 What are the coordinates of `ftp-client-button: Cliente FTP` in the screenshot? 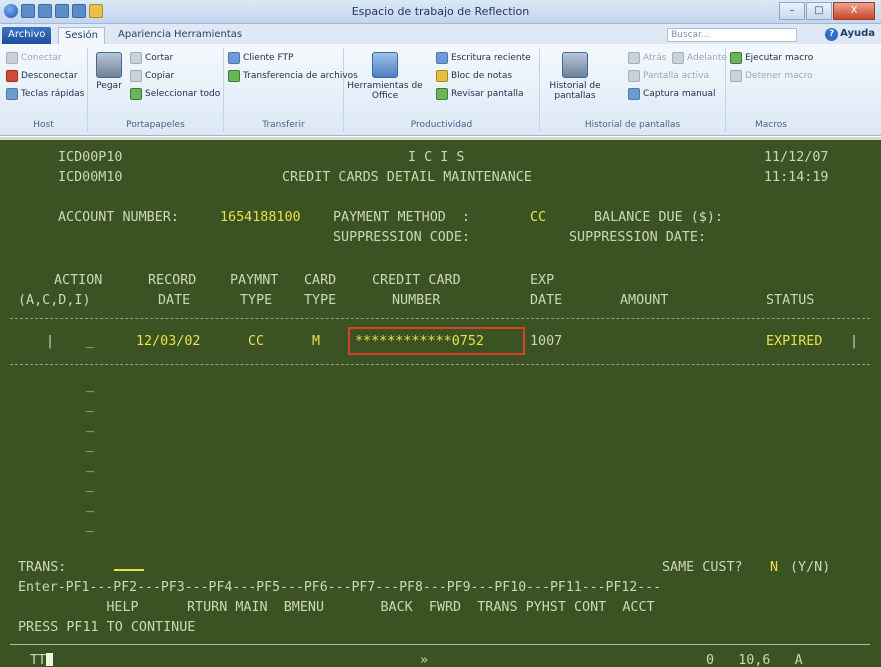 It's located at (260, 58).